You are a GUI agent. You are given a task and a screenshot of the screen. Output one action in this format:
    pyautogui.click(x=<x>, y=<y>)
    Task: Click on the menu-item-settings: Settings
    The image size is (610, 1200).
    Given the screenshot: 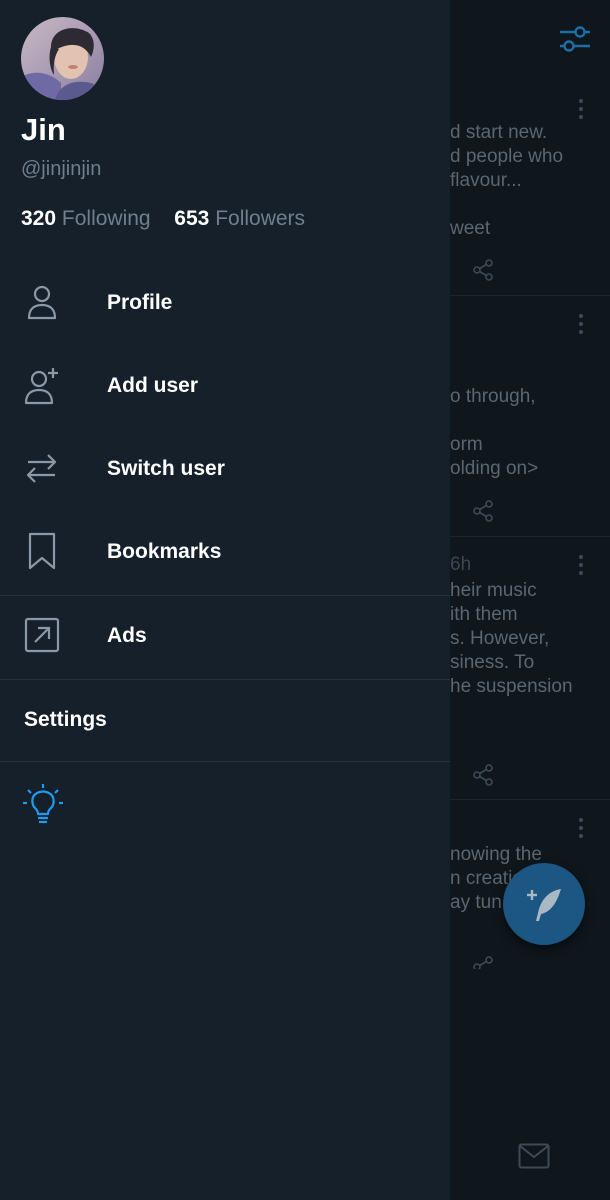 What is the action you would take?
    pyautogui.click(x=225, y=720)
    